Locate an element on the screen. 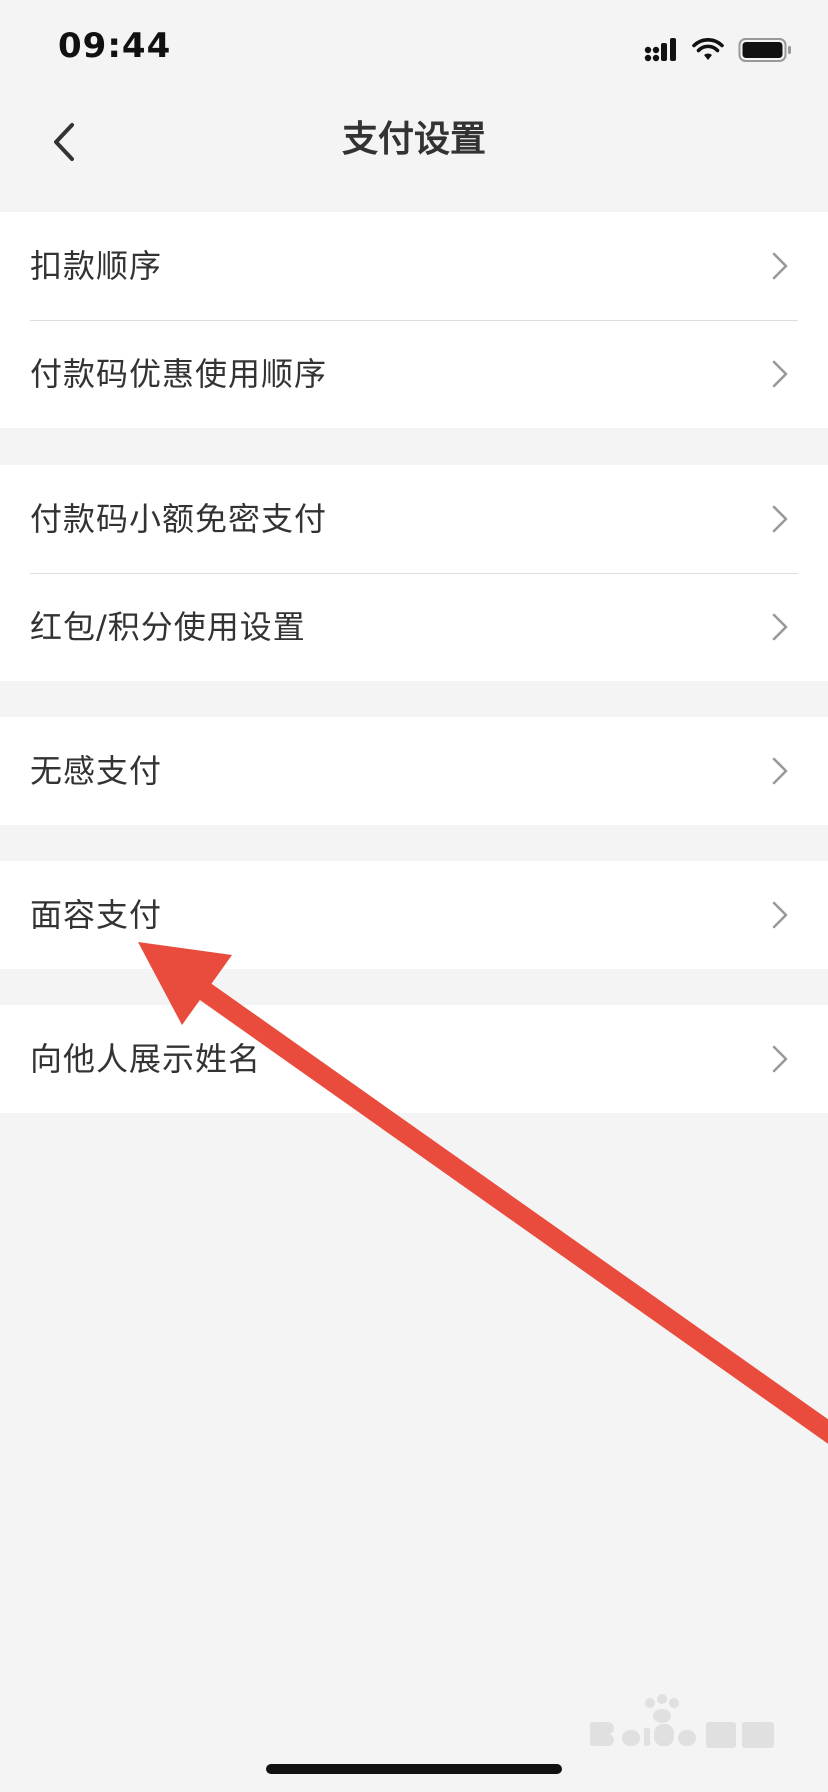 The height and width of the screenshot is (1792, 828). navigation-bar: 支付设置 is located at coordinates (414, 152).